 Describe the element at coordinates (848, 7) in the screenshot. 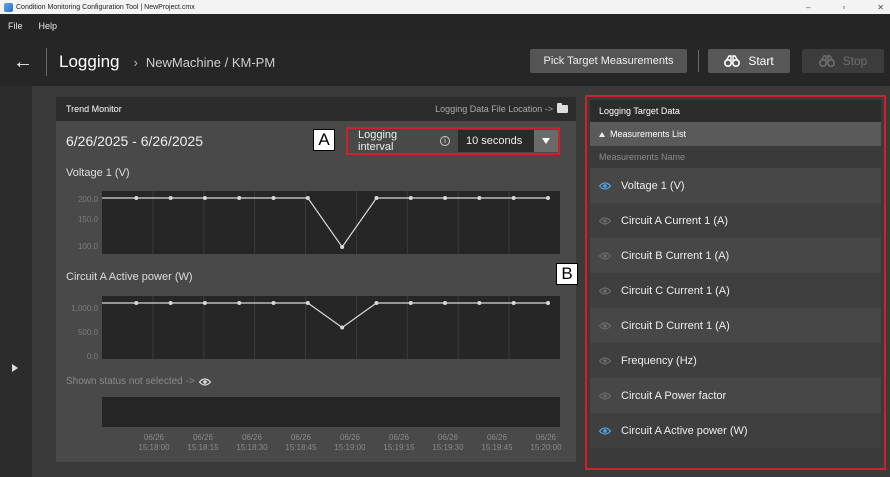

I see `window-controls: – ▫ ✕` at that location.